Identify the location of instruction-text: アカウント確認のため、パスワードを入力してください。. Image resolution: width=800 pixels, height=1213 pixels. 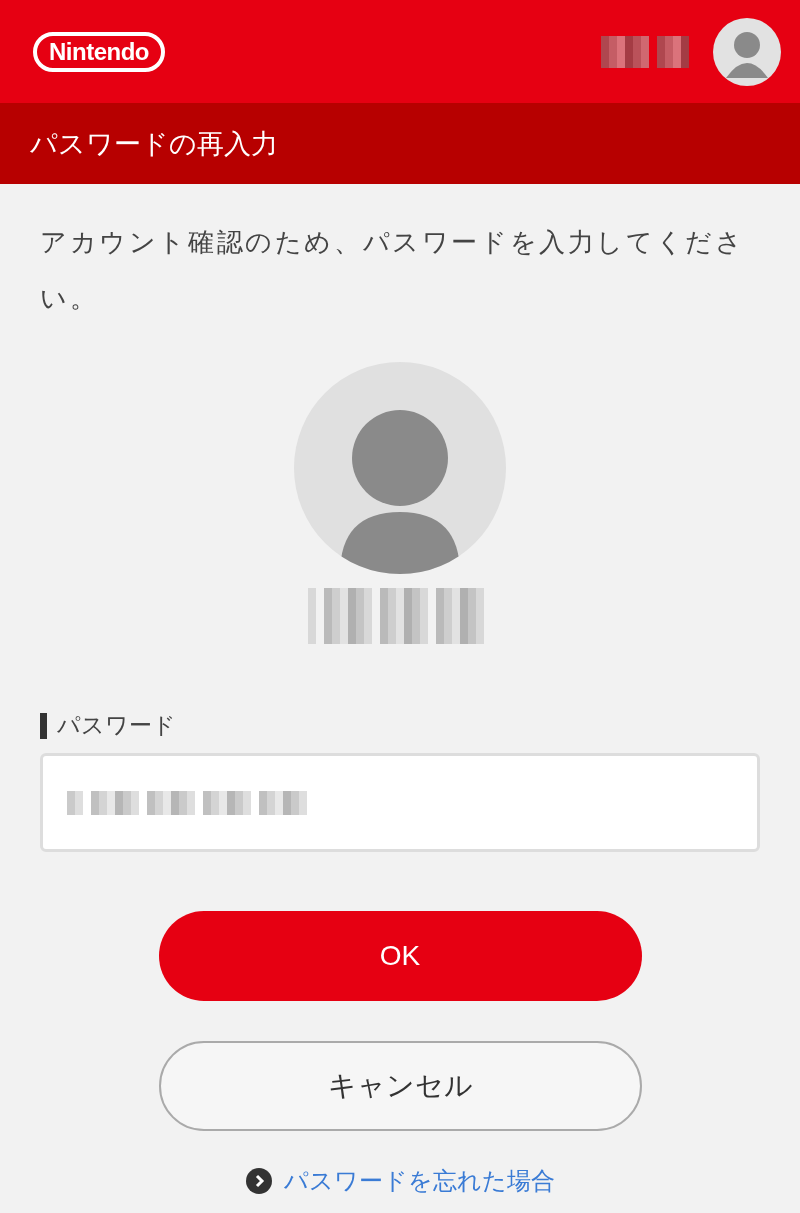
(393, 270).